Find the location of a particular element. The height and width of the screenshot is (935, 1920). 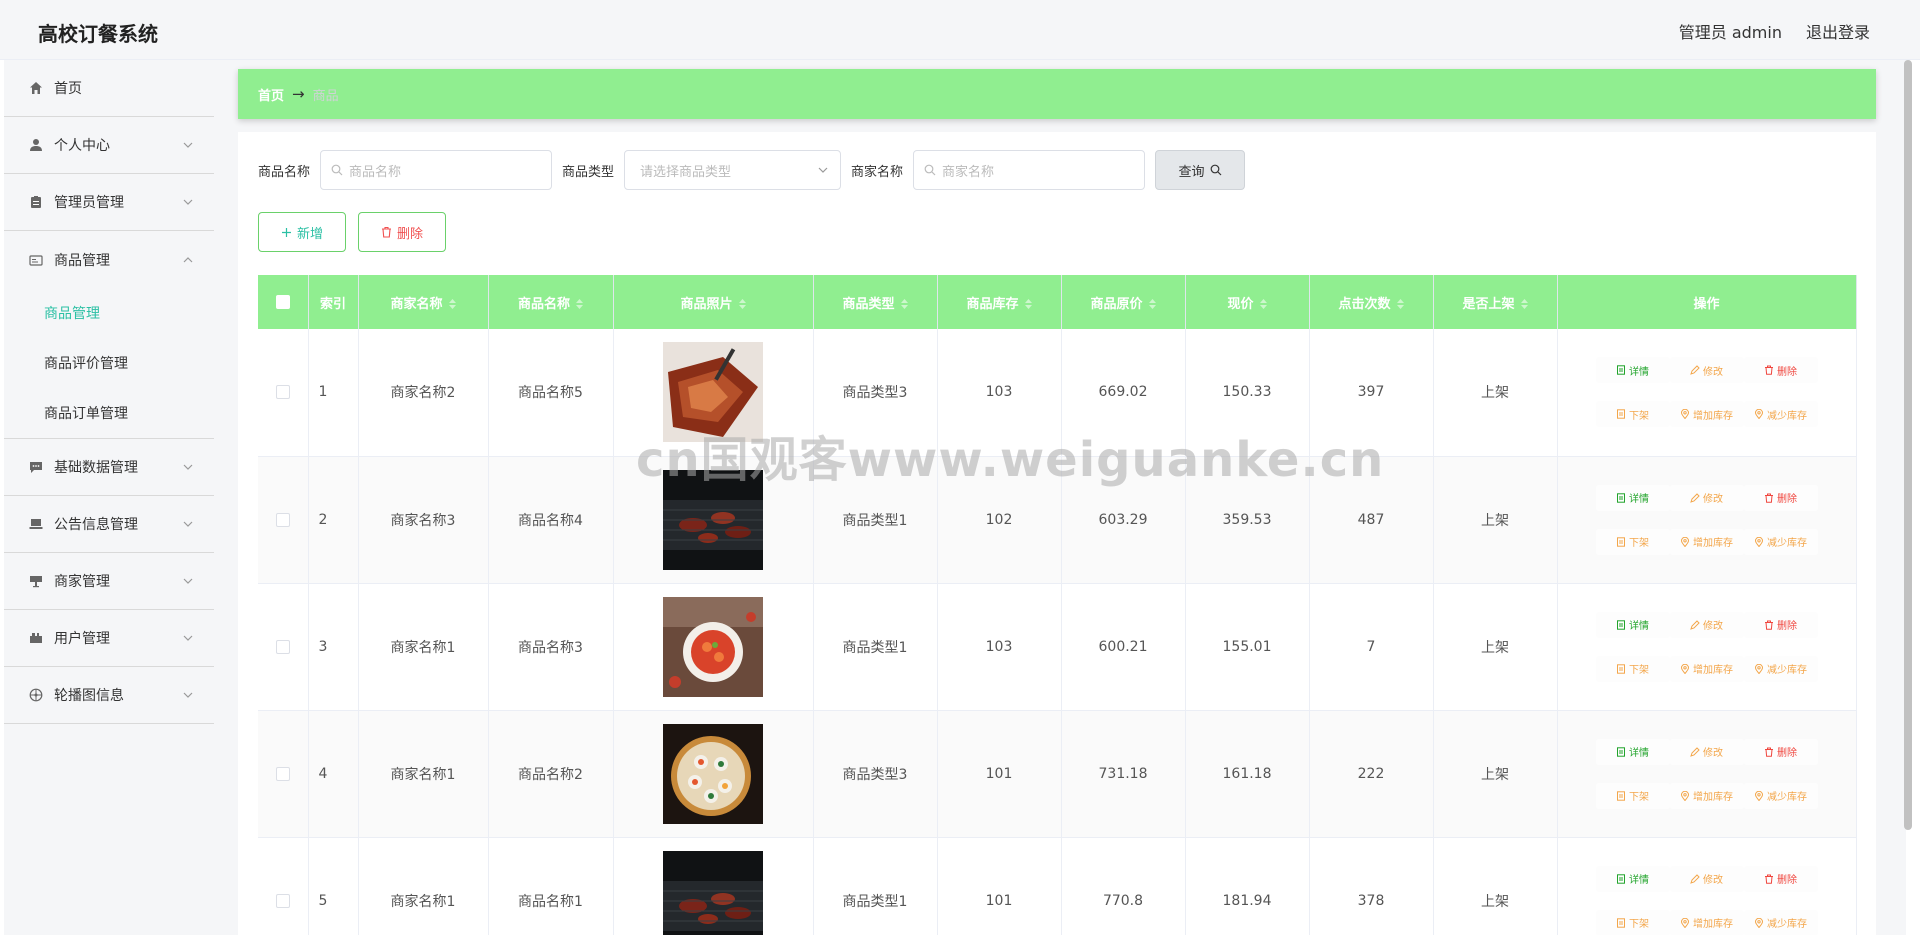

reduce-stock-button-label: 减少库存 is located at coordinates (1787, 543).